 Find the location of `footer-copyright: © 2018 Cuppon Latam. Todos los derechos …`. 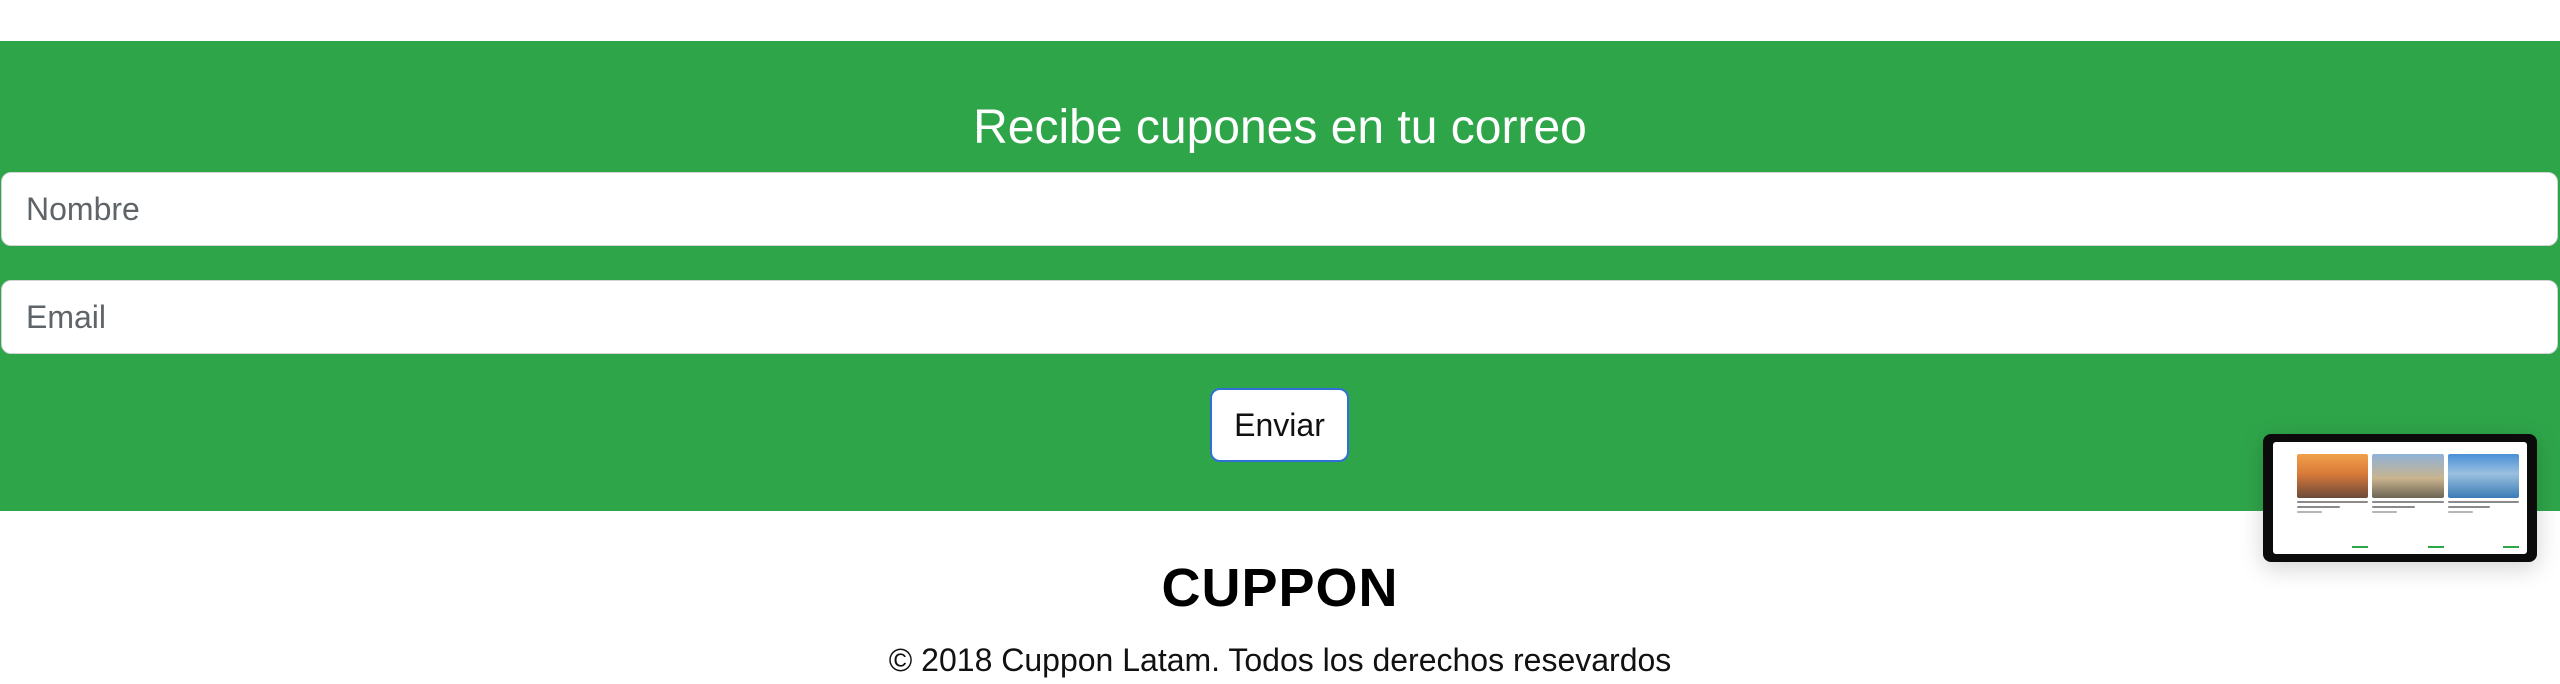

footer-copyright: © 2018 Cuppon Latam. Todos los derechos … is located at coordinates (1280, 660).